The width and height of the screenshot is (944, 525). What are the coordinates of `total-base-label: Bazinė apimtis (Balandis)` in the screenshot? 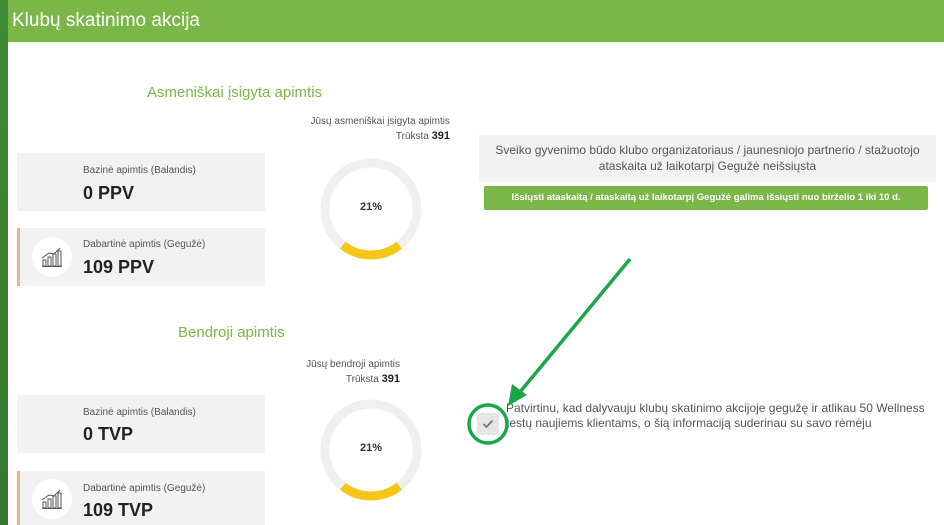 It's located at (139, 412).